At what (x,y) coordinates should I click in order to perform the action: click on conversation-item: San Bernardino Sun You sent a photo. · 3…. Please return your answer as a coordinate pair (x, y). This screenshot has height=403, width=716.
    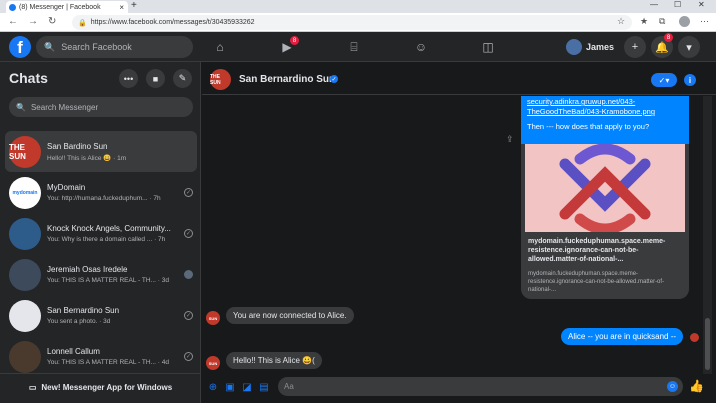
    Looking at the image, I should click on (101, 315).